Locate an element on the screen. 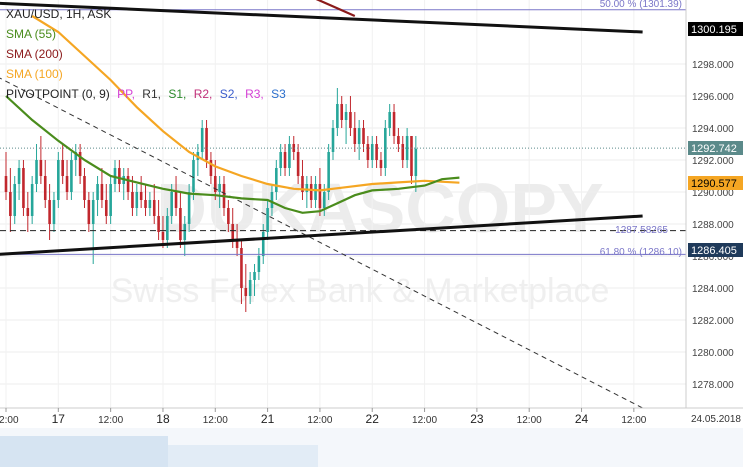 This screenshot has height=467, width=743. y-tick-label: 1278.000 is located at coordinates (713, 385).